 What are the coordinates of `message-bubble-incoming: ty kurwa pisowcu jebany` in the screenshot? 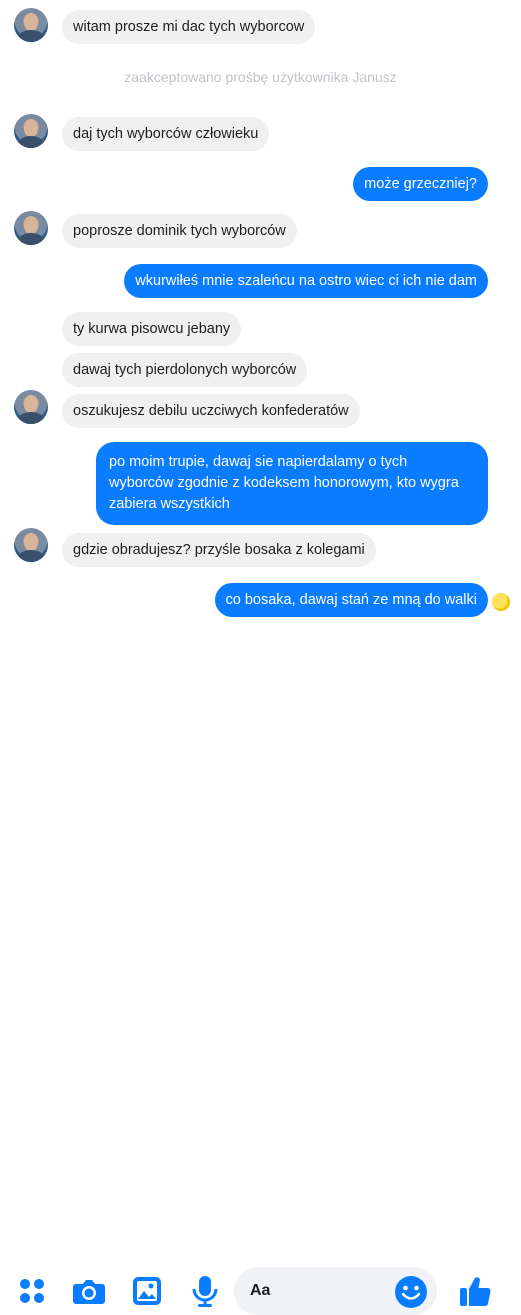 It's located at (152, 329).